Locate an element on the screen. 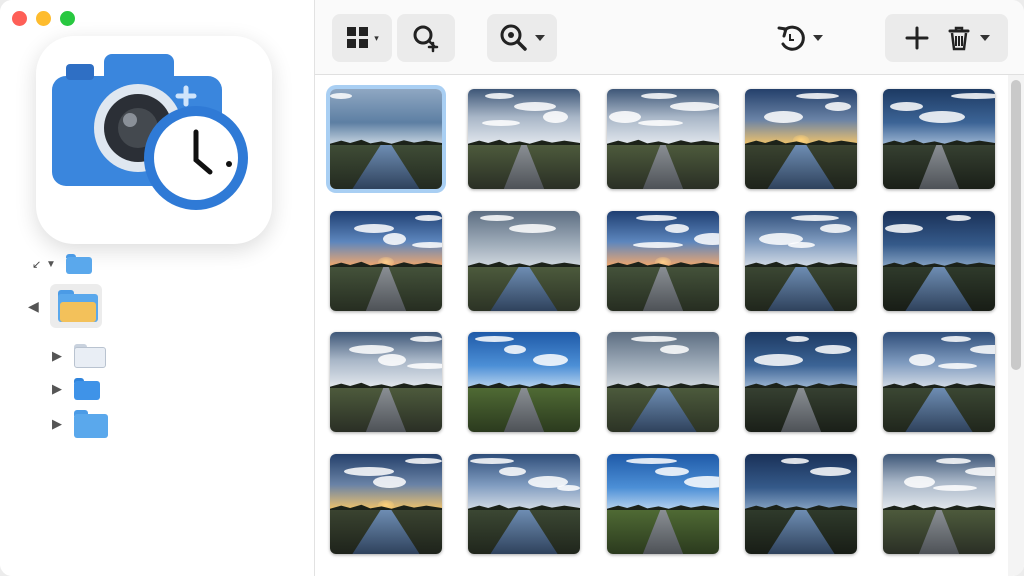 Image resolution: width=1024 pixels, height=576 pixels. chevron-left-icon: ◀ is located at coordinates (35, 306).